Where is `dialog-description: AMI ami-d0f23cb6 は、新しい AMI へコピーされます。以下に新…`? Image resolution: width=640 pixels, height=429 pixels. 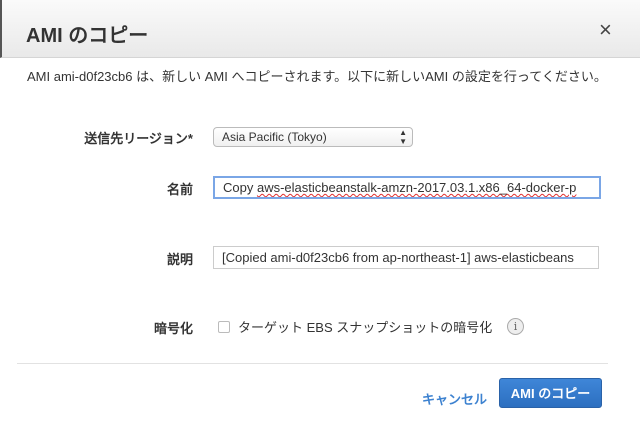
dialog-description: AMI ami-d0f23cb6 は、新しい AMI へコピーされます。以下に新… is located at coordinates (317, 76).